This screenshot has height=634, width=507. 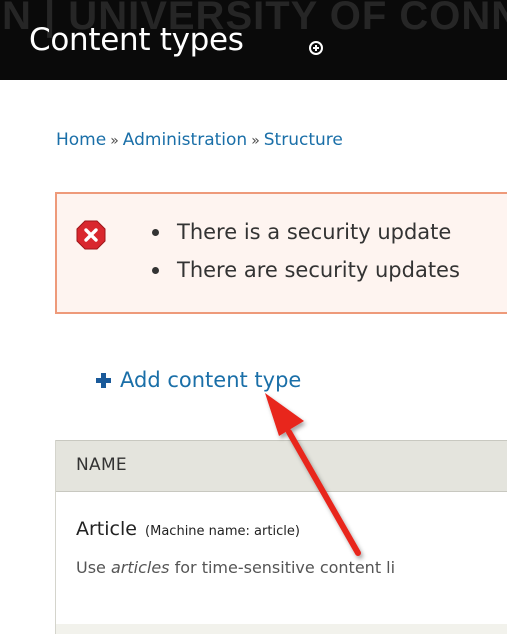 What do you see at coordinates (316, 48) in the screenshot?
I see `add-circle-icon` at bounding box center [316, 48].